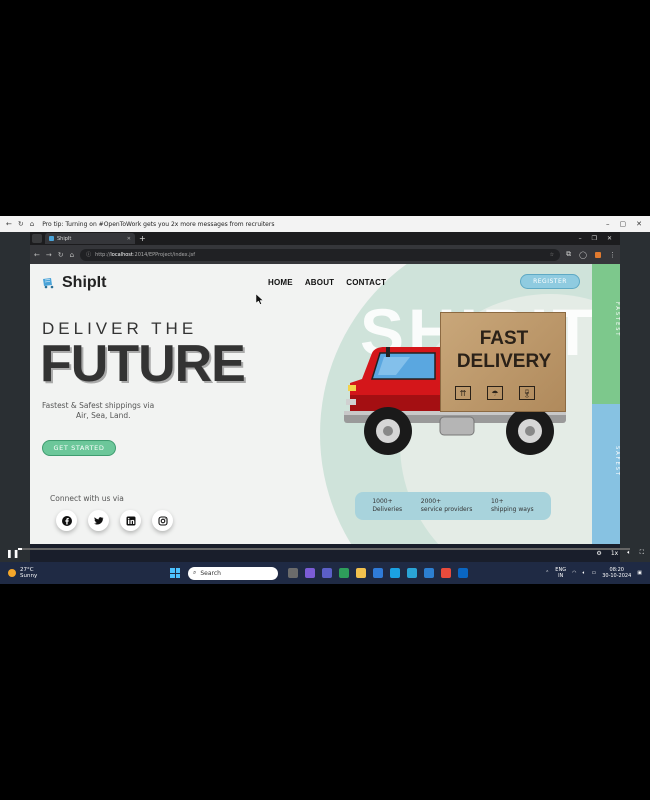 The width and height of the screenshot is (650, 800). I want to click on home-icon: ⌂, so click(32, 224).